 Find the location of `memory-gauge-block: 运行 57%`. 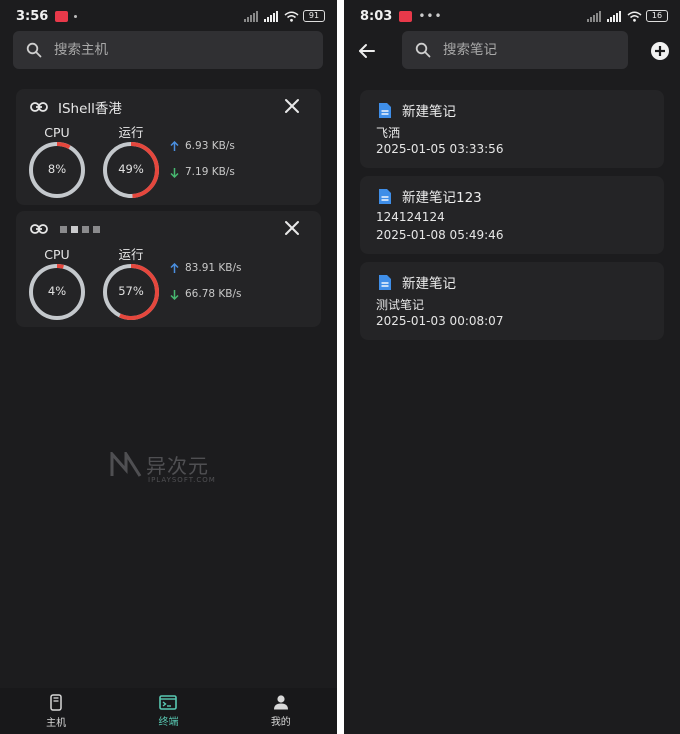

memory-gauge-block: 运行 57% is located at coordinates (131, 284).